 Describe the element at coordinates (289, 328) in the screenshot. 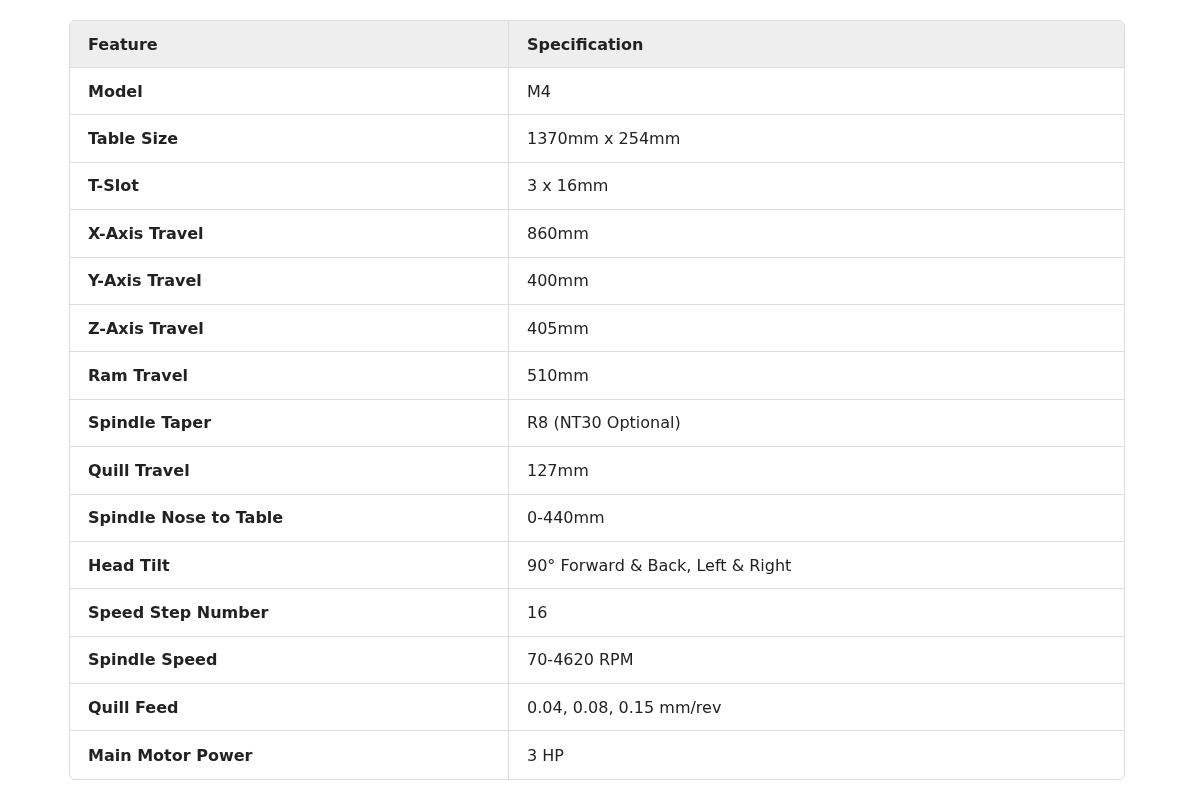

I see `table-cell: Z-Axis Travel` at that location.